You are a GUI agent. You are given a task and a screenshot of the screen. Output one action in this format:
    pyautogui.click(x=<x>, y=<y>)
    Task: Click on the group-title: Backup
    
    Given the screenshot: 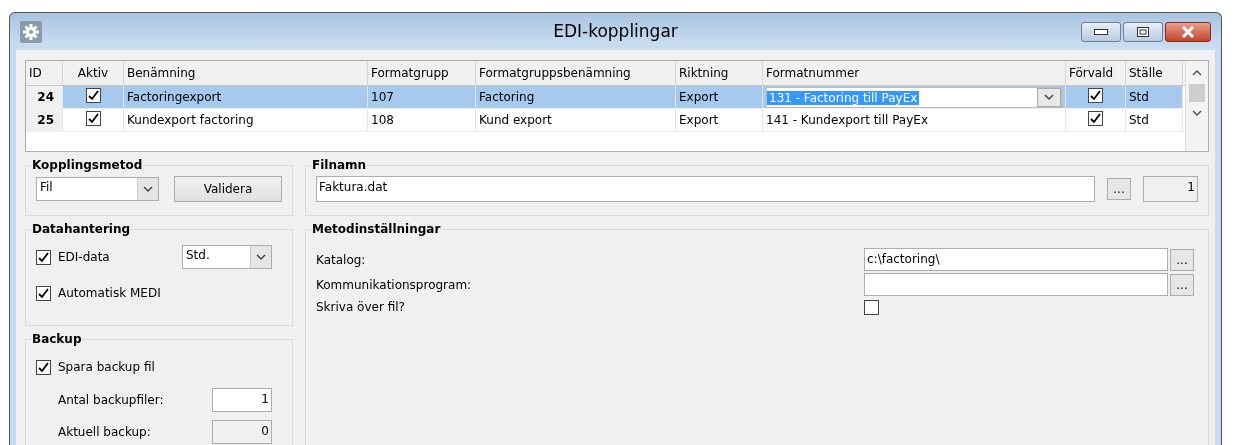 What is the action you would take?
    pyautogui.click(x=57, y=339)
    